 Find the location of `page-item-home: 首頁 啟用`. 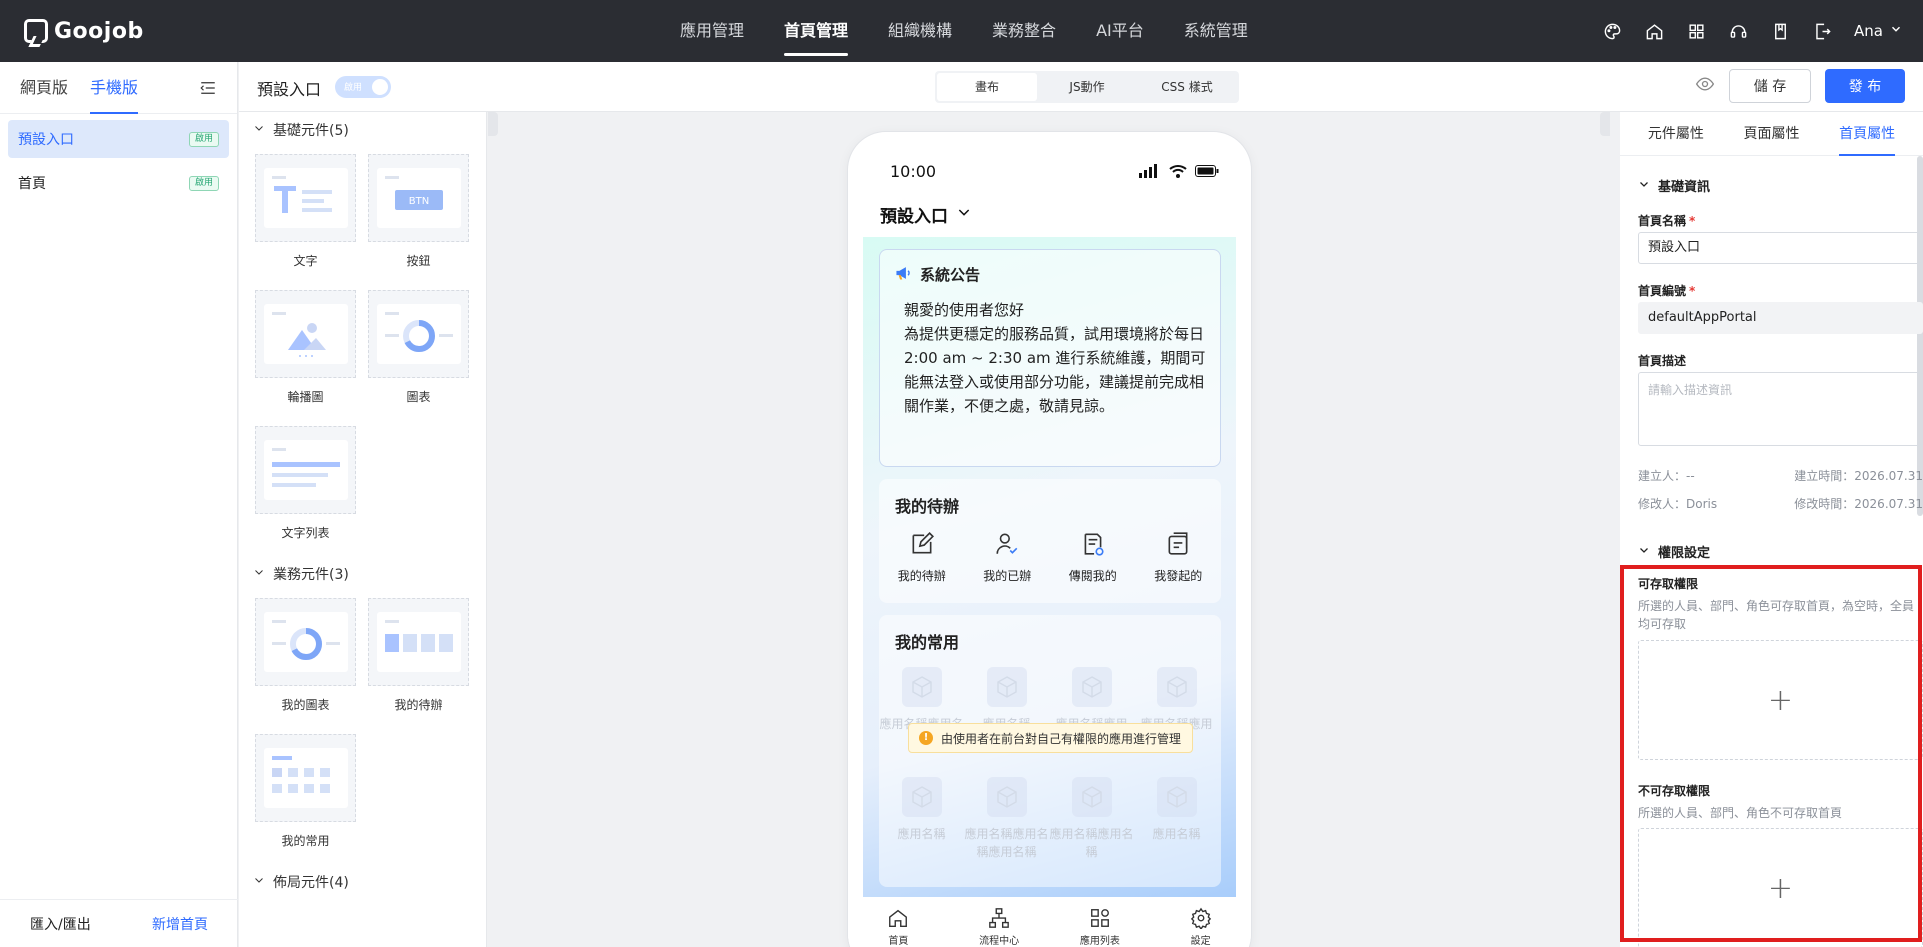

page-item-home: 首頁 啟用 is located at coordinates (118, 183).